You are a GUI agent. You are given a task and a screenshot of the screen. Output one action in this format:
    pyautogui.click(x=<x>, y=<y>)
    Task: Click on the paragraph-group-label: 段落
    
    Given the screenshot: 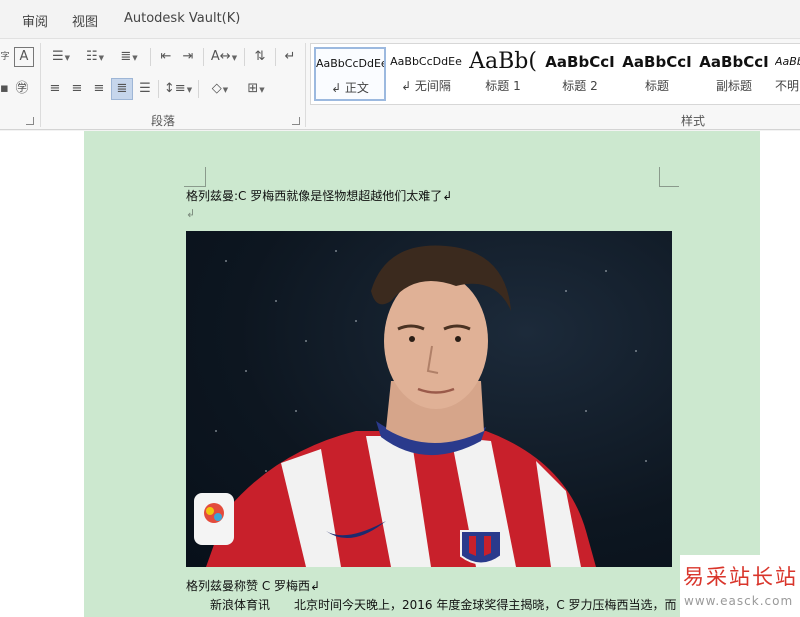 What is the action you would take?
    pyautogui.click(x=163, y=121)
    